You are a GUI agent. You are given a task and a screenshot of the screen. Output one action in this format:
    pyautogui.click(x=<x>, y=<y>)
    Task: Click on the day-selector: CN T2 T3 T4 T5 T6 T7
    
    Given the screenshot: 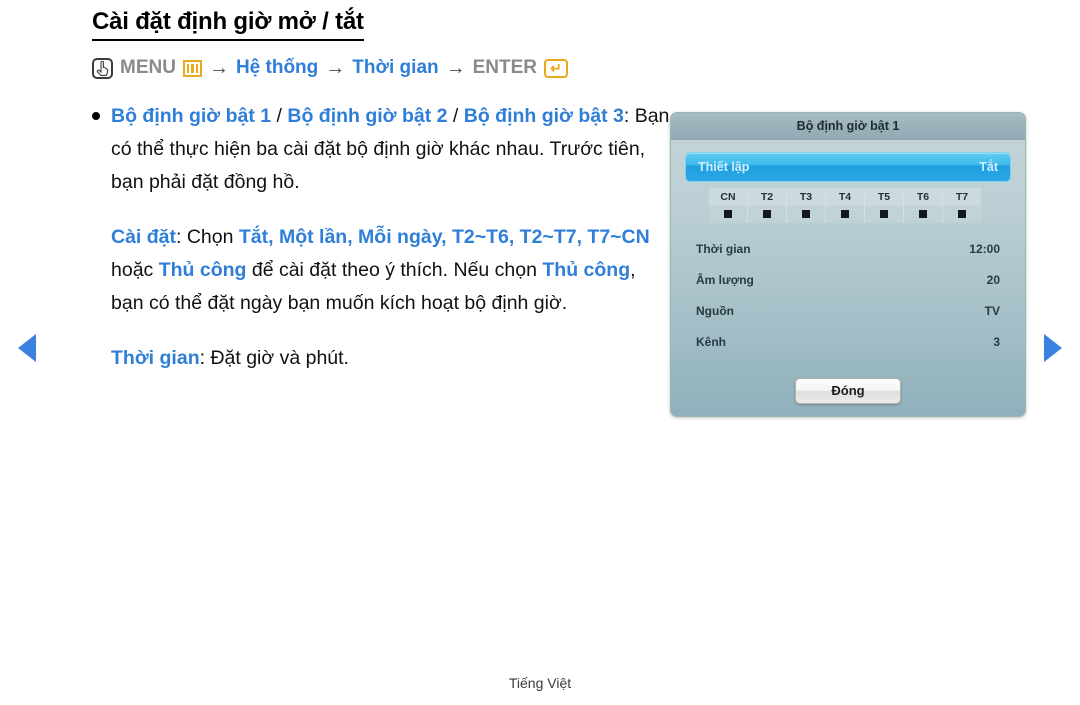 What is the action you would take?
    pyautogui.click(x=845, y=205)
    